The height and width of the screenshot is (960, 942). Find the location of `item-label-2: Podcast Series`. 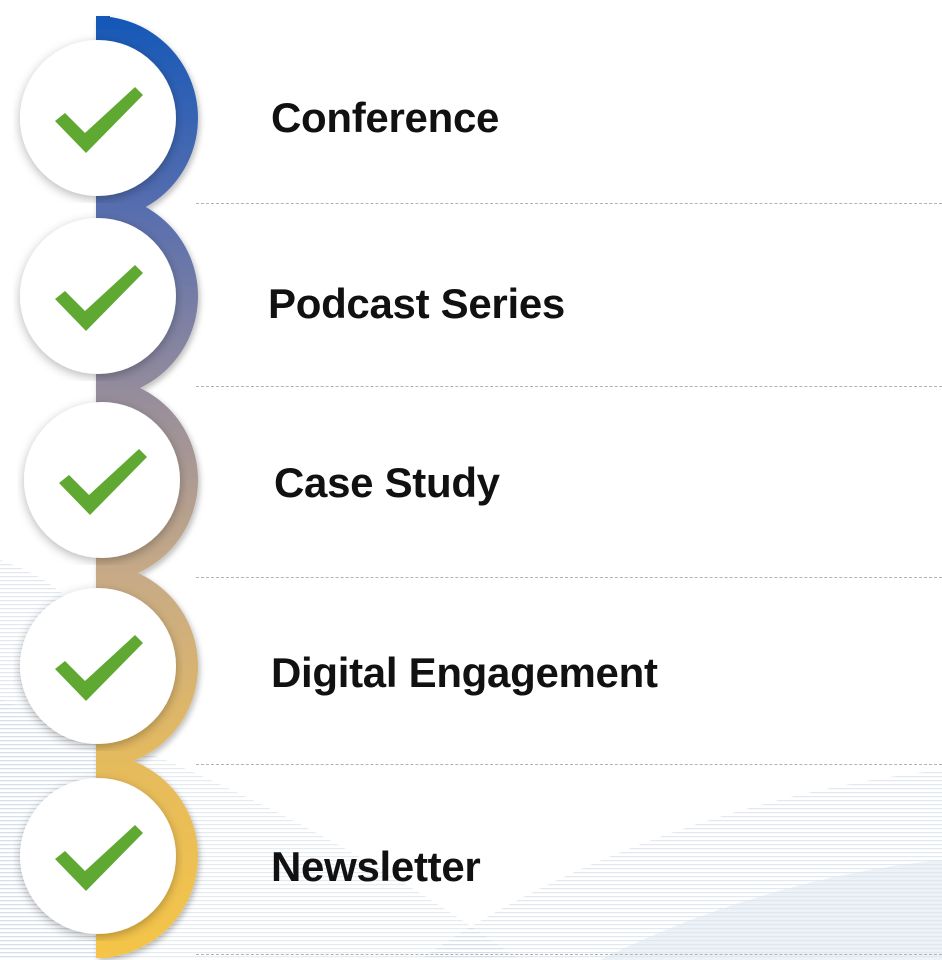

item-label-2: Podcast Series is located at coordinates (416, 303).